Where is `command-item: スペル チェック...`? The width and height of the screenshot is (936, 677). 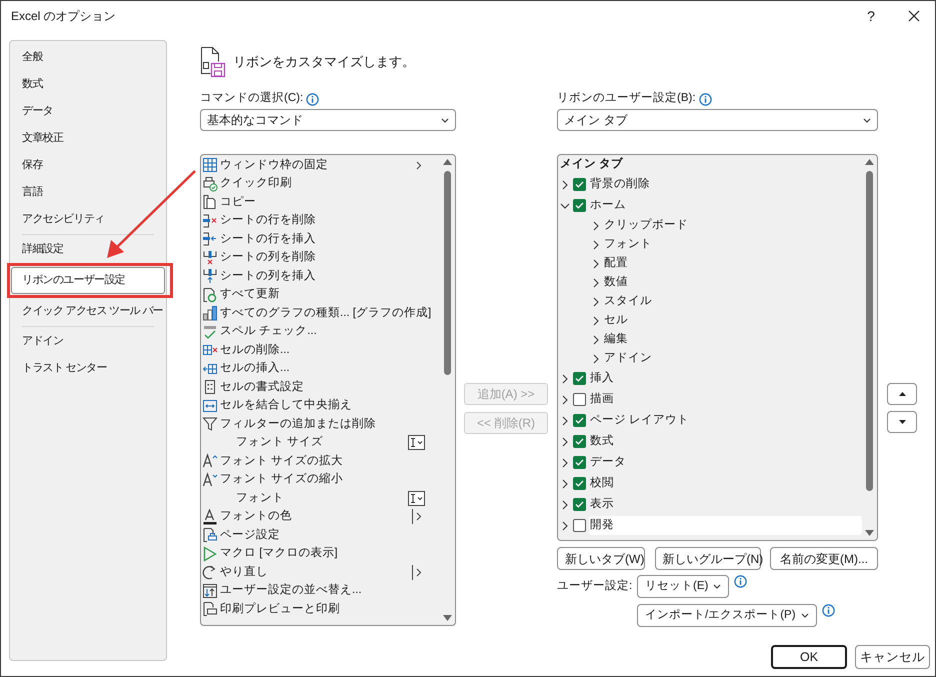
command-item: スペル チェック... is located at coordinates (268, 331).